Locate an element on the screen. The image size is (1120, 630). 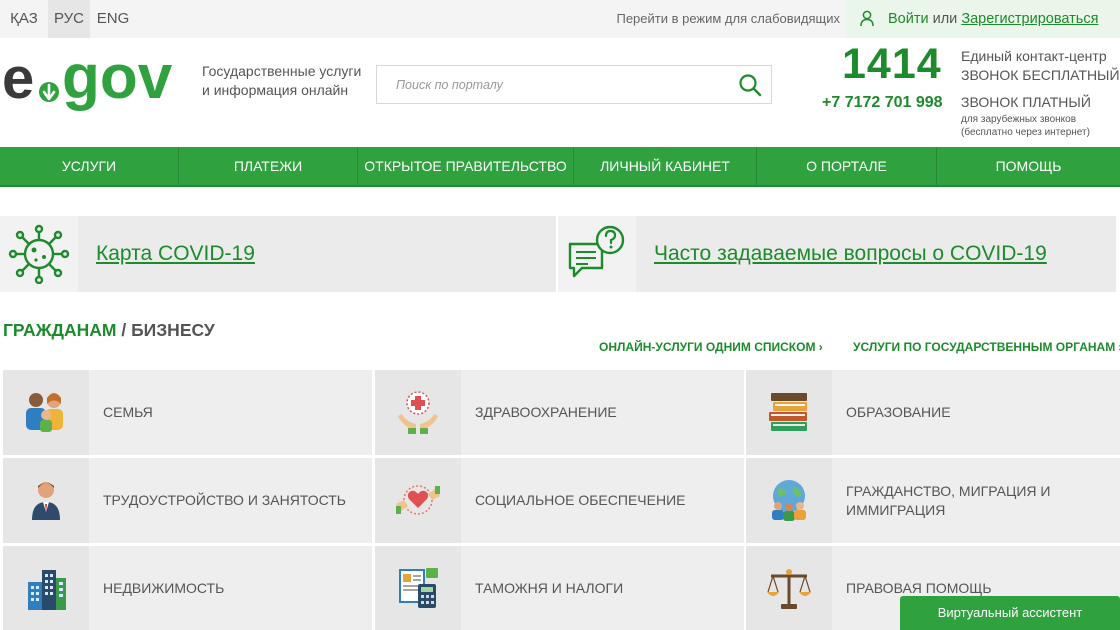
category-customs-taxes: ТАМОЖНЯ И НАЛОГИ is located at coordinates (559, 588).